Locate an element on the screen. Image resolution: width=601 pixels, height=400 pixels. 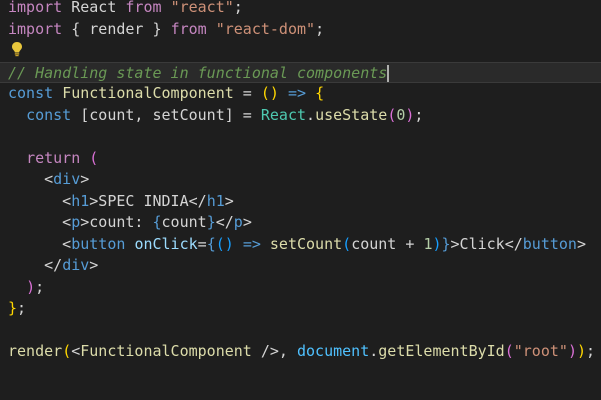
code-token-paren-2: ) is located at coordinates (437, 243).